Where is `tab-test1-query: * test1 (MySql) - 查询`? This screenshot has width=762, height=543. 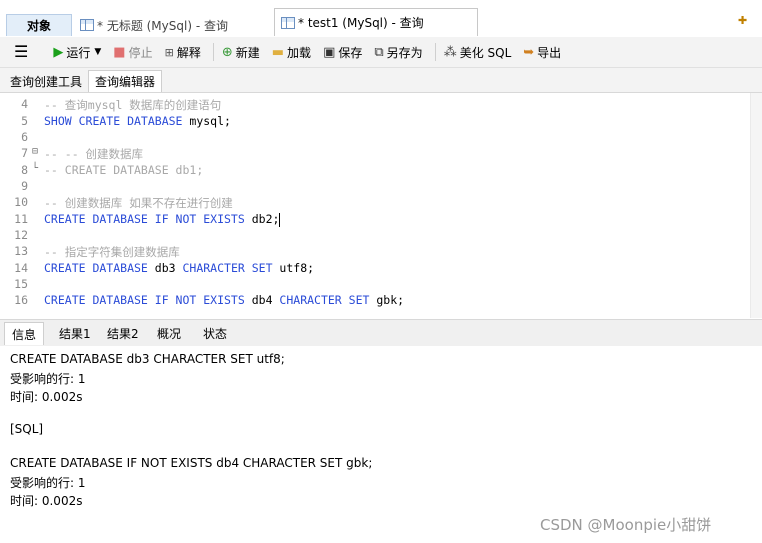 tab-test1-query: * test1 (MySql) - 查询 is located at coordinates (376, 22).